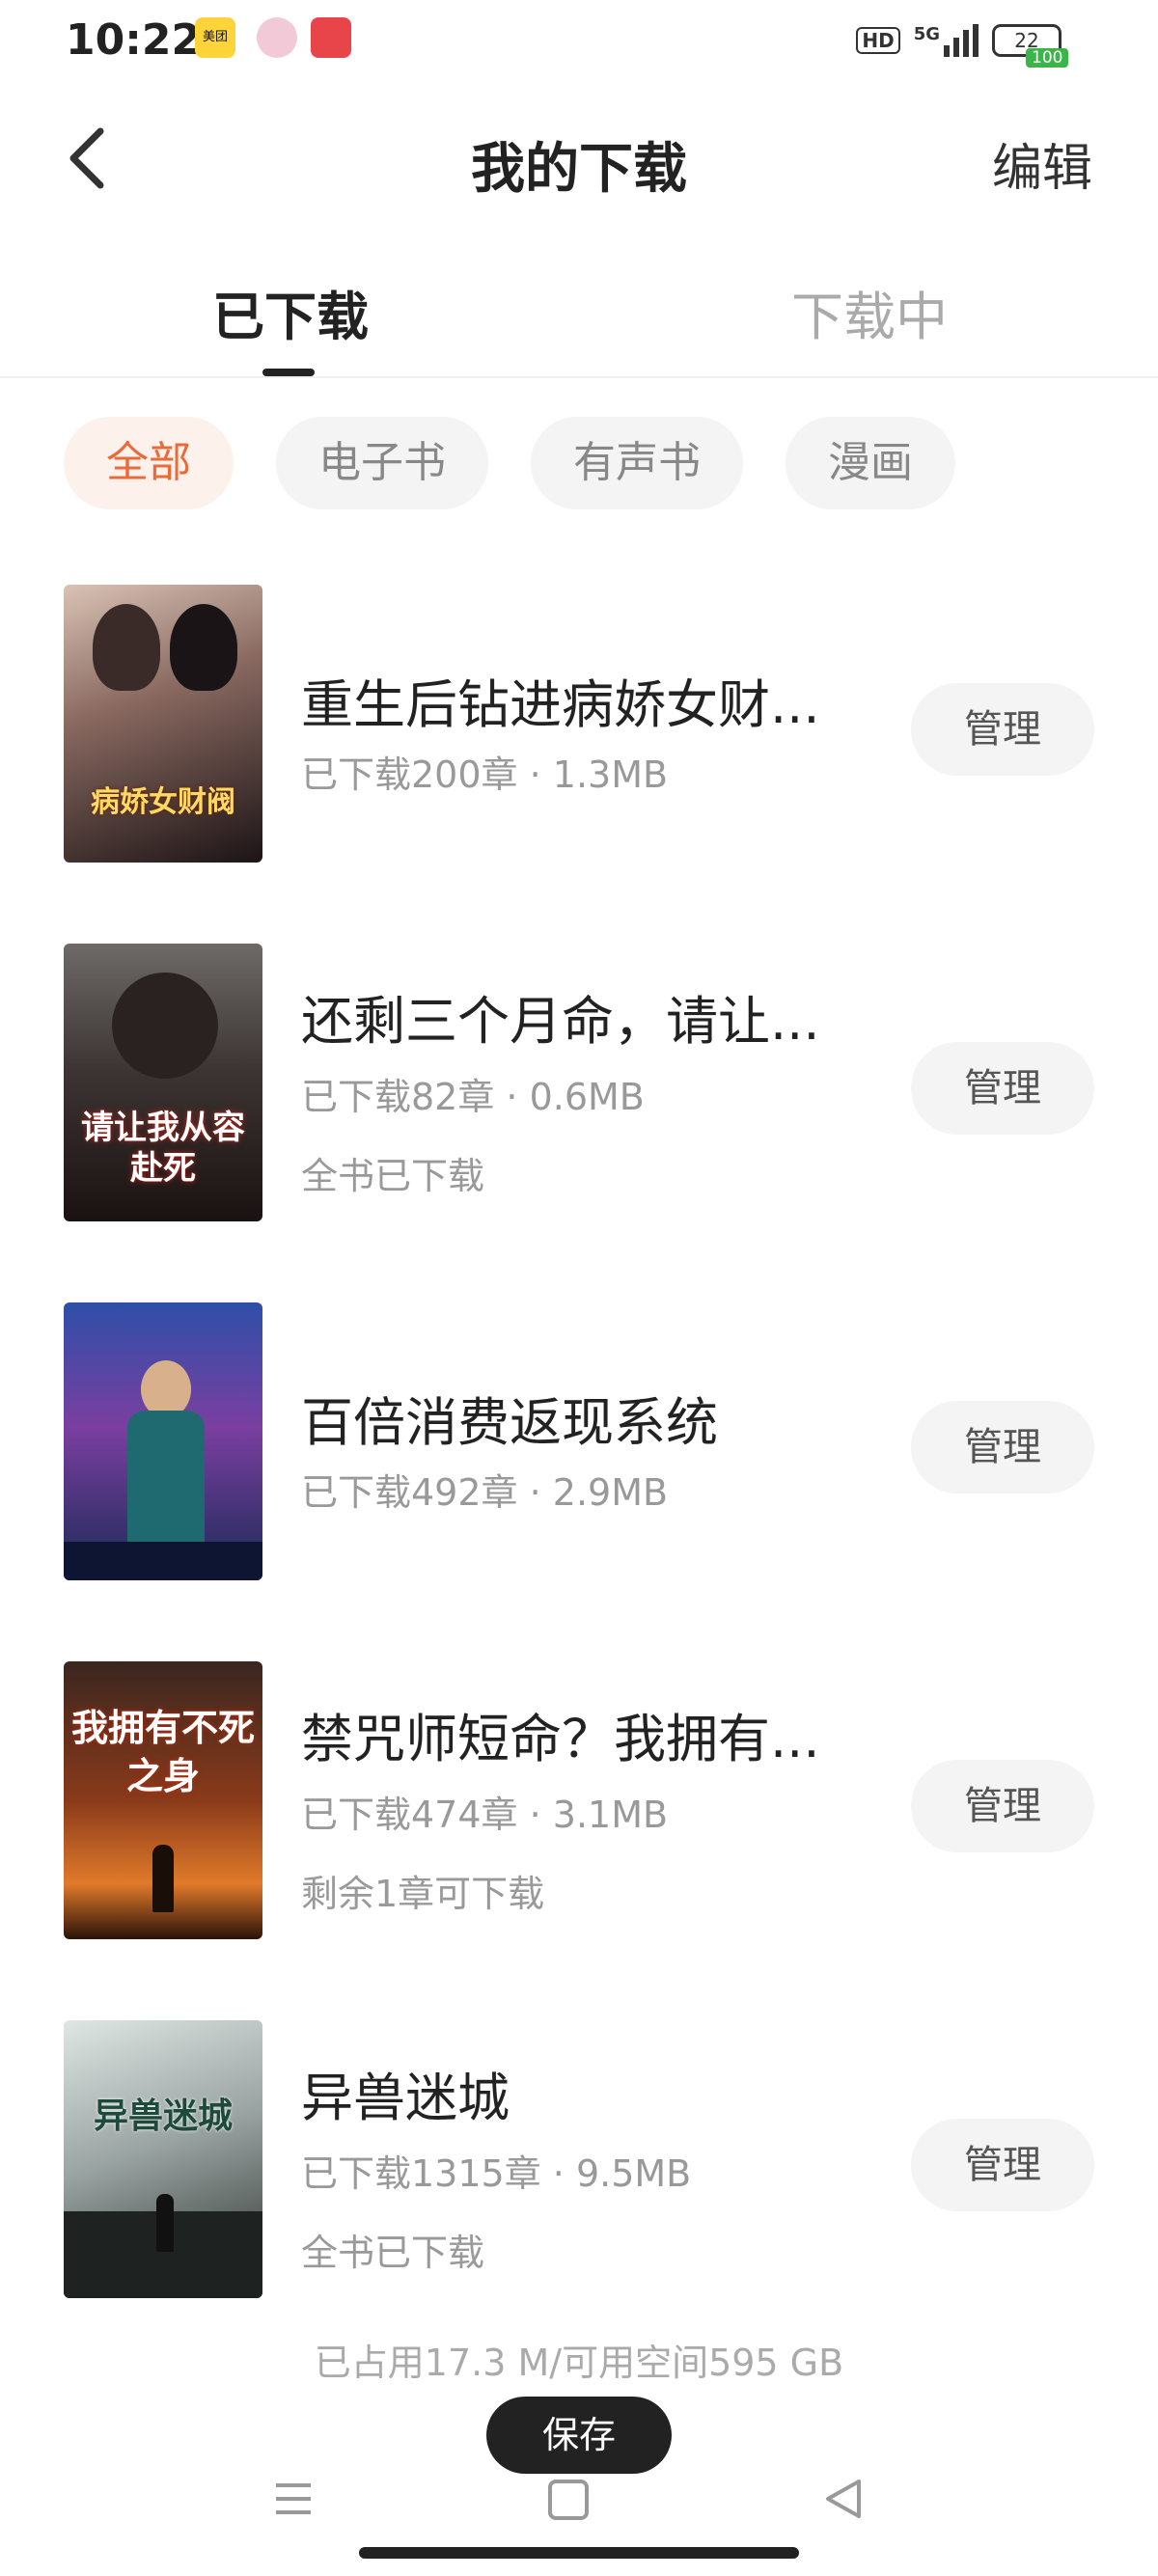 The height and width of the screenshot is (2576, 1158). I want to click on book-meta: 已下载1315章 · 9.5MB, so click(496, 2173).